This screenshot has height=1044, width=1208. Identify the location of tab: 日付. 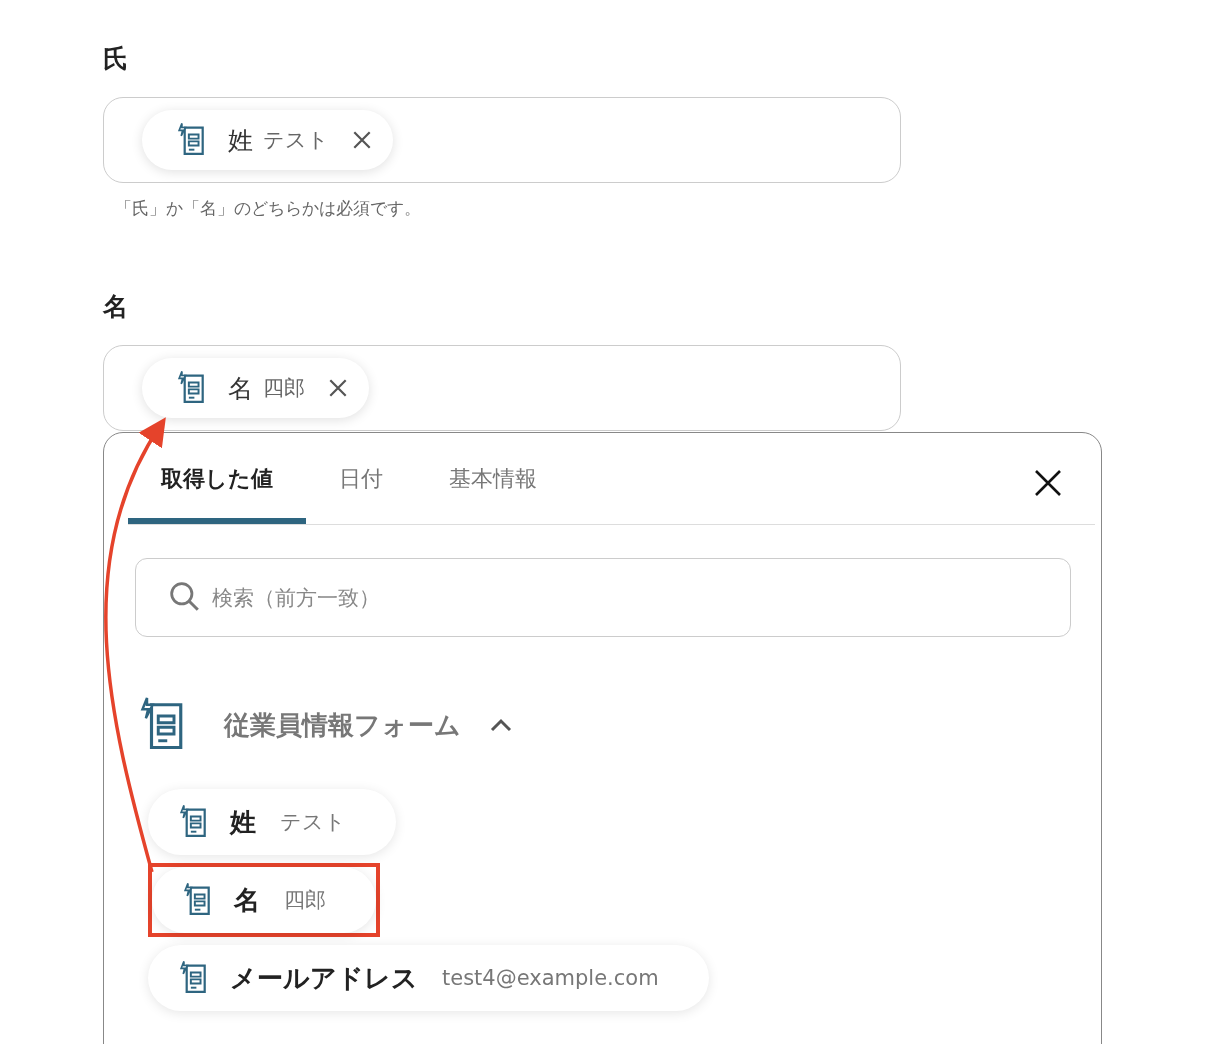
(361, 478).